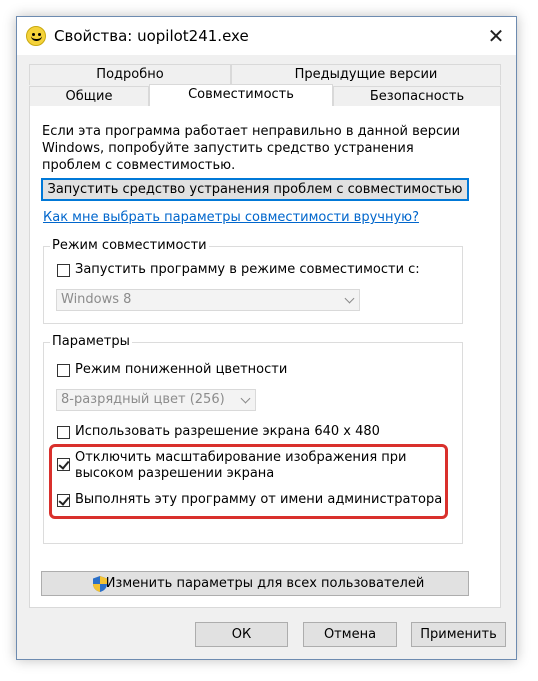  What do you see at coordinates (130, 74) in the screenshot?
I see `tab-details: Подробно` at bounding box center [130, 74].